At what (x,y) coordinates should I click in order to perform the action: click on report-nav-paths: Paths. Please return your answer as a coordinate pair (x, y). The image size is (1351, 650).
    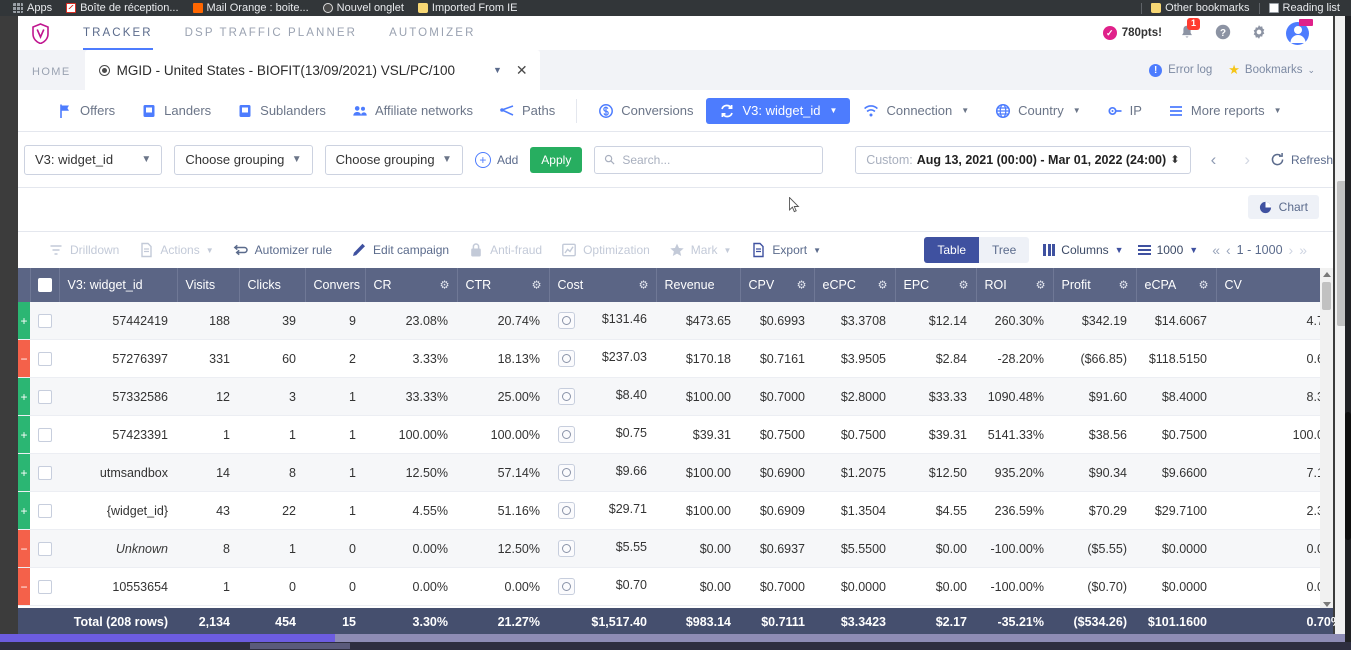
    Looking at the image, I should click on (527, 111).